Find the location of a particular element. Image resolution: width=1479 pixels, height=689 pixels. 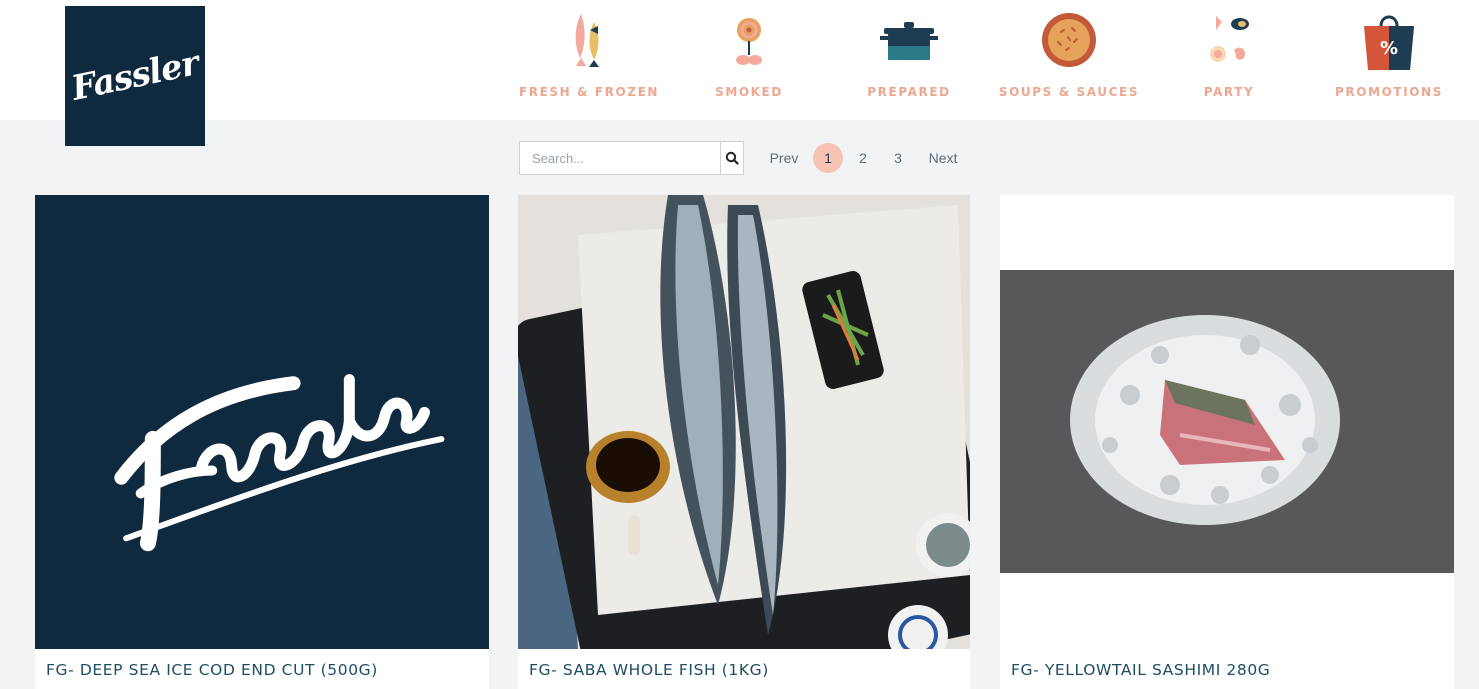

product-title: FG- SABA WHOLE FISH (1KG) is located at coordinates (649, 670).